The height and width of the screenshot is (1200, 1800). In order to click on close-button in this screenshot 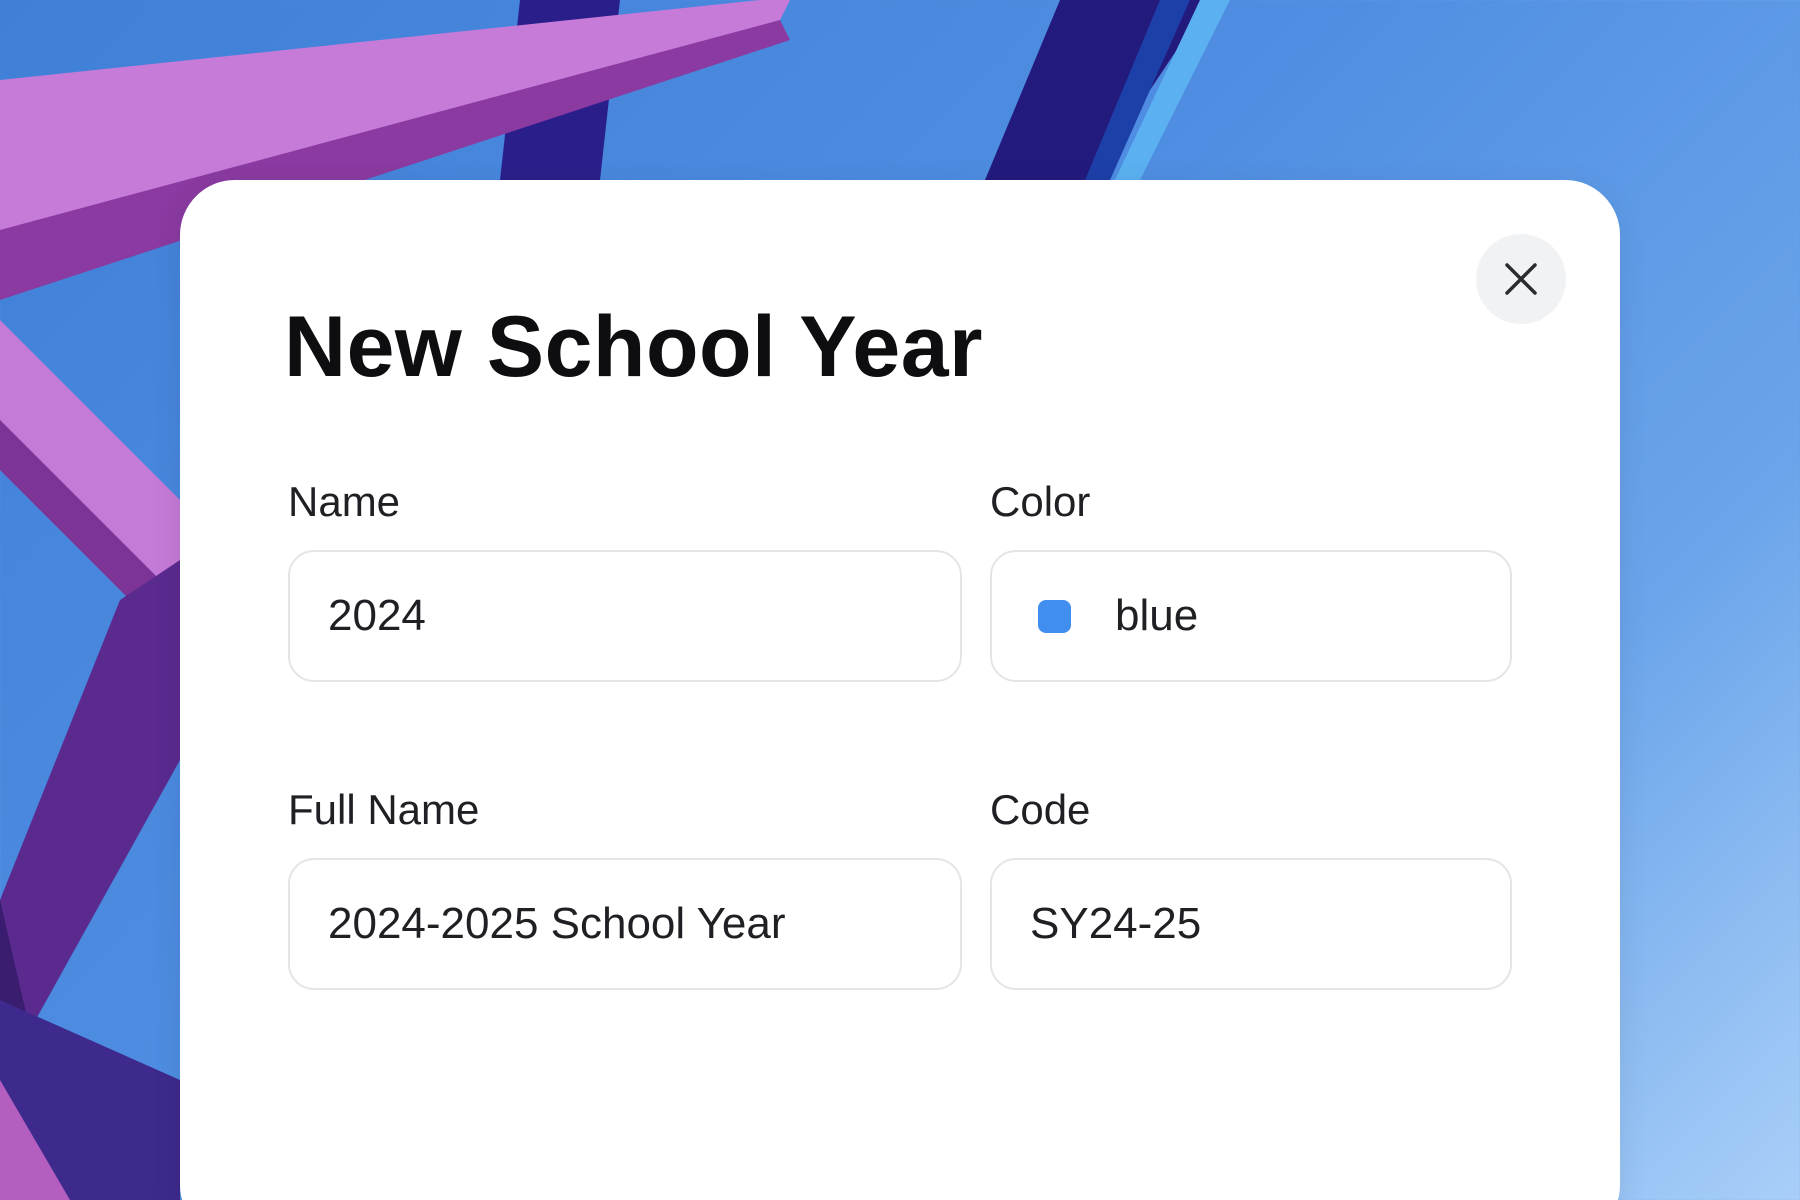, I will do `click(1521, 279)`.